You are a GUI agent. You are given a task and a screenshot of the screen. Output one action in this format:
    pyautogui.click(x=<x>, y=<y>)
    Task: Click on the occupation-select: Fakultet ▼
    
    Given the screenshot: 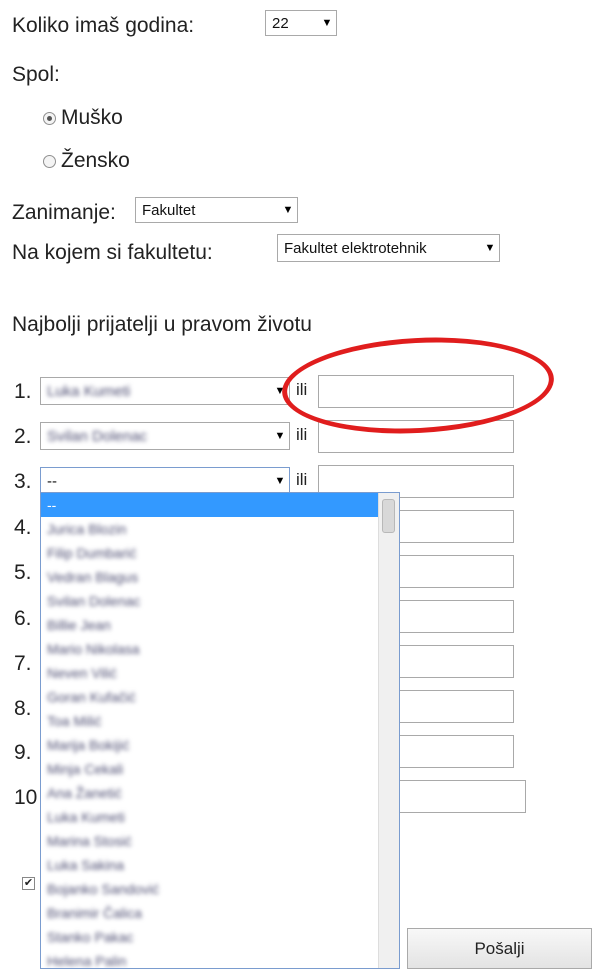 What is the action you would take?
    pyautogui.click(x=216, y=210)
    